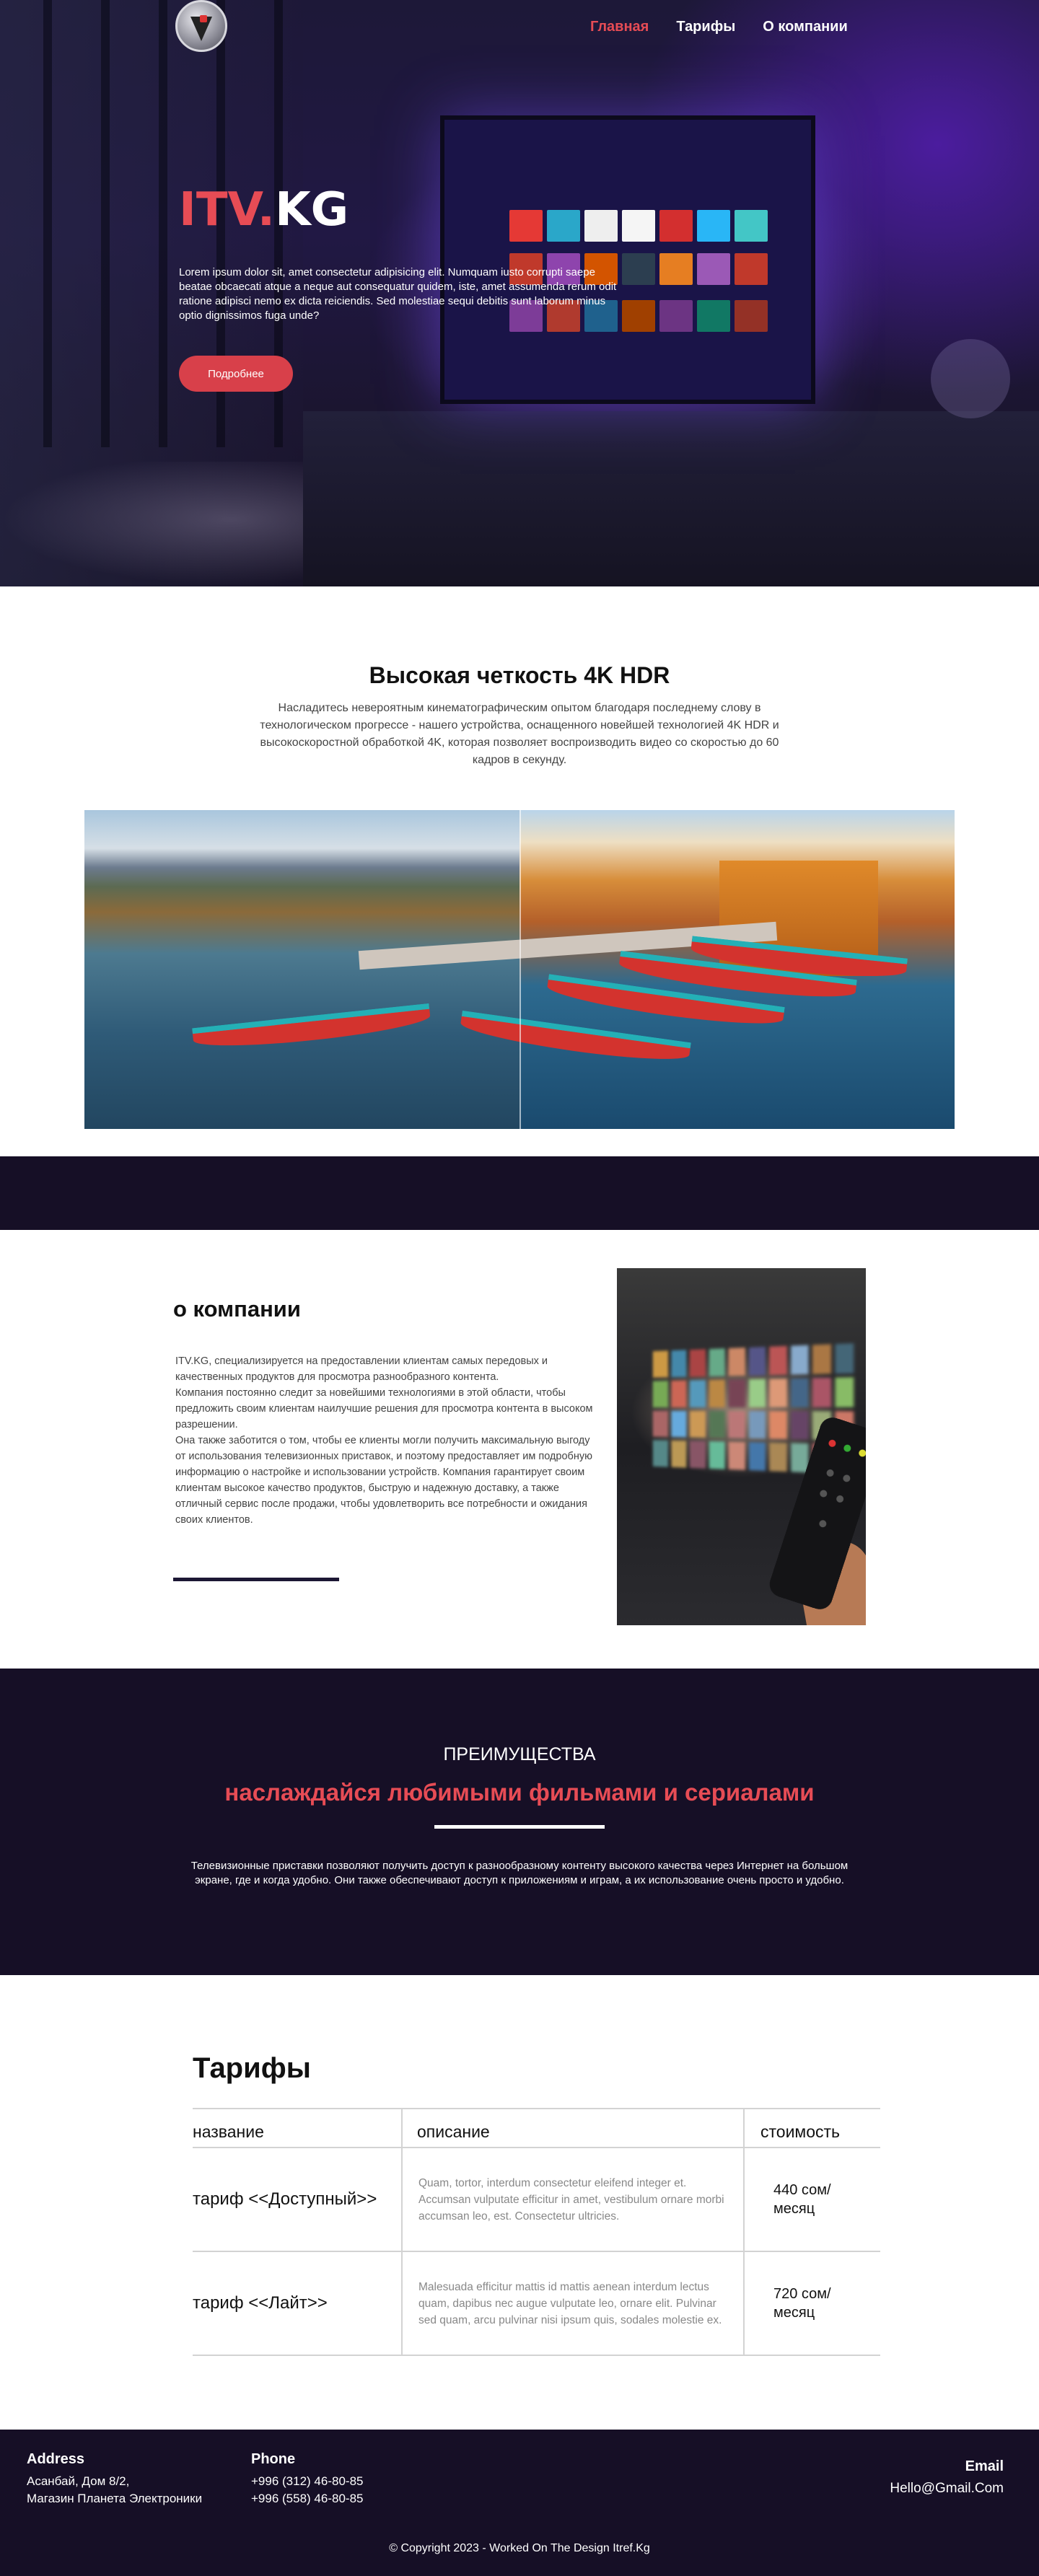 The image size is (1039, 2576). Describe the element at coordinates (236, 374) in the screenshot. I see `more-button: Подробнее` at that location.